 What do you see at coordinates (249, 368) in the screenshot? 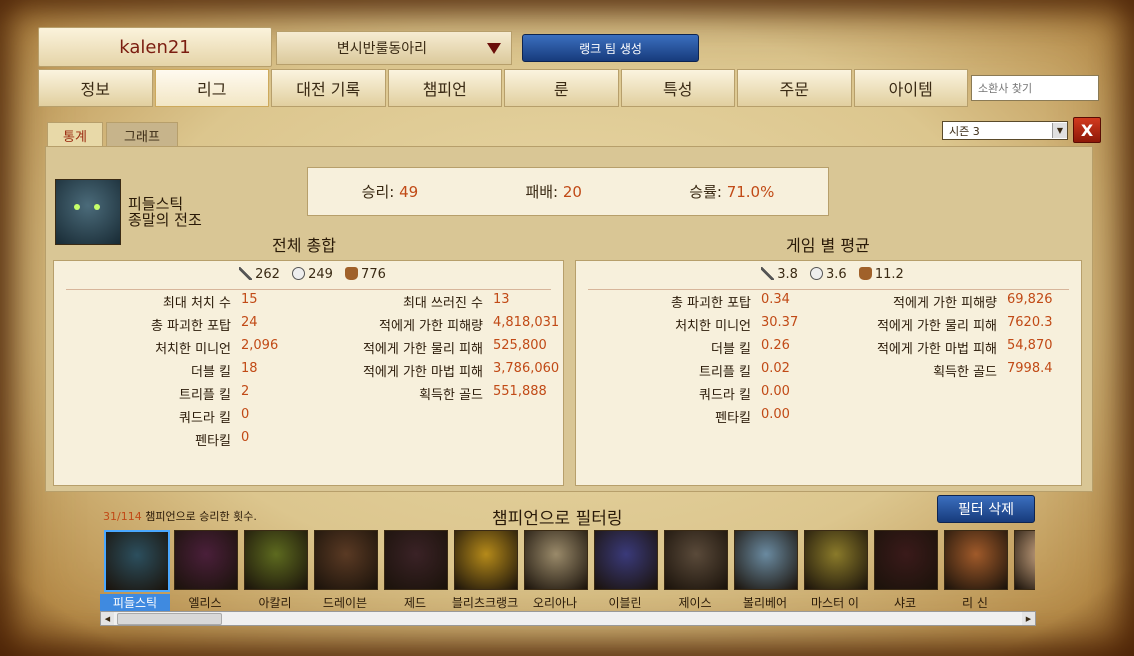
I see `stat-value: 18` at bounding box center [249, 368].